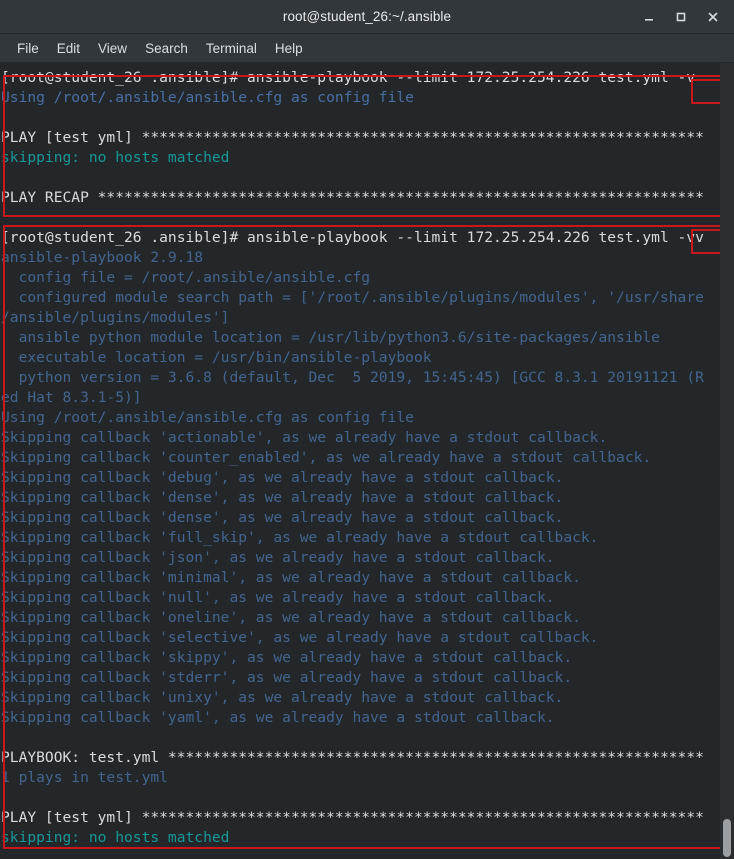 The height and width of the screenshot is (859, 734). What do you see at coordinates (727, 838) in the screenshot?
I see `scrollbar-thumb` at bounding box center [727, 838].